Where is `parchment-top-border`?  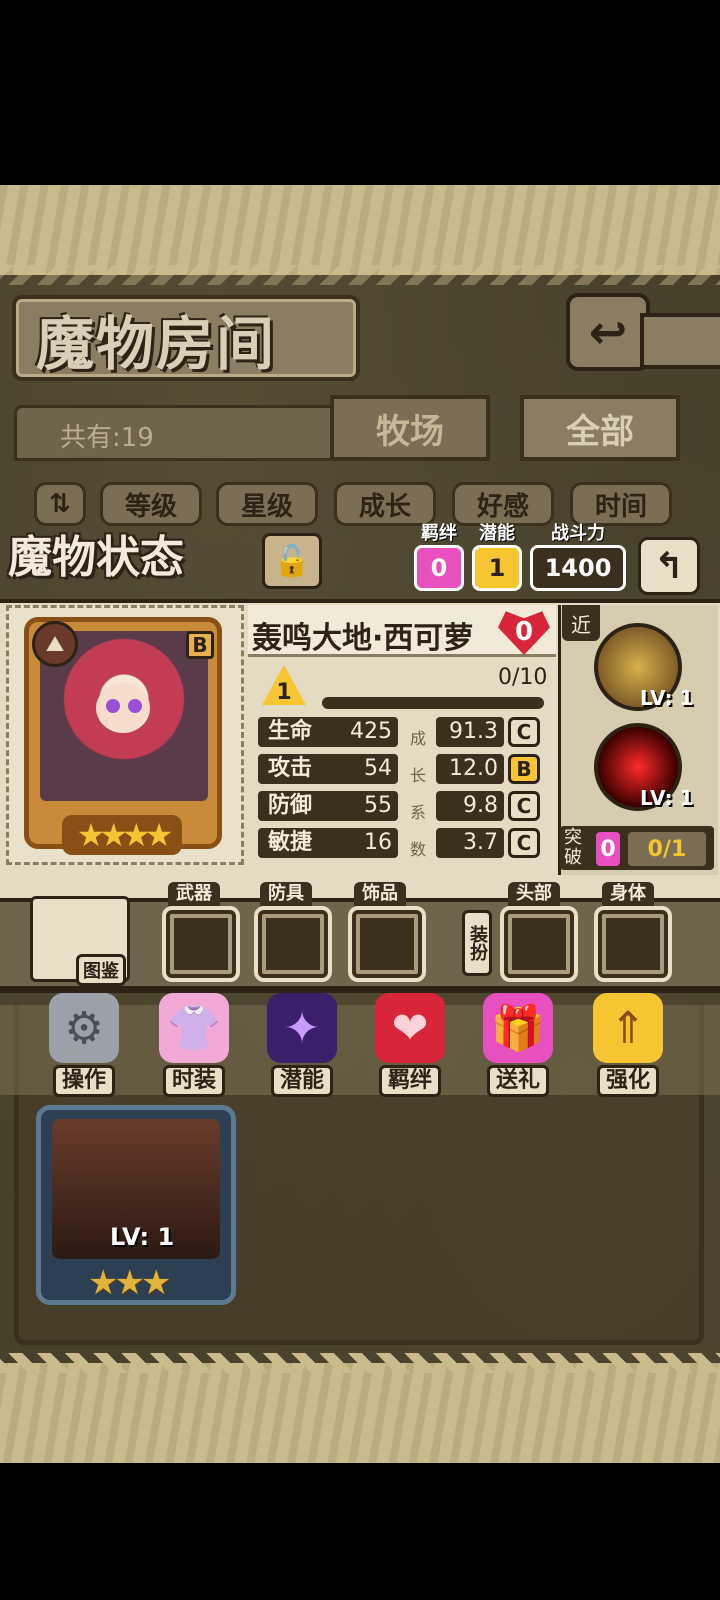 parchment-top-border is located at coordinates (360, 235).